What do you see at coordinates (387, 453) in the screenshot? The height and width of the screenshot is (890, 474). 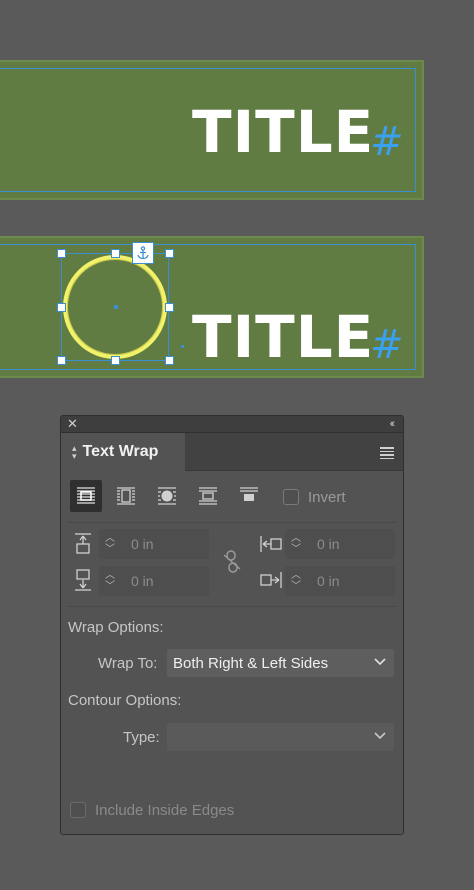 I see `panel-menu-icon` at bounding box center [387, 453].